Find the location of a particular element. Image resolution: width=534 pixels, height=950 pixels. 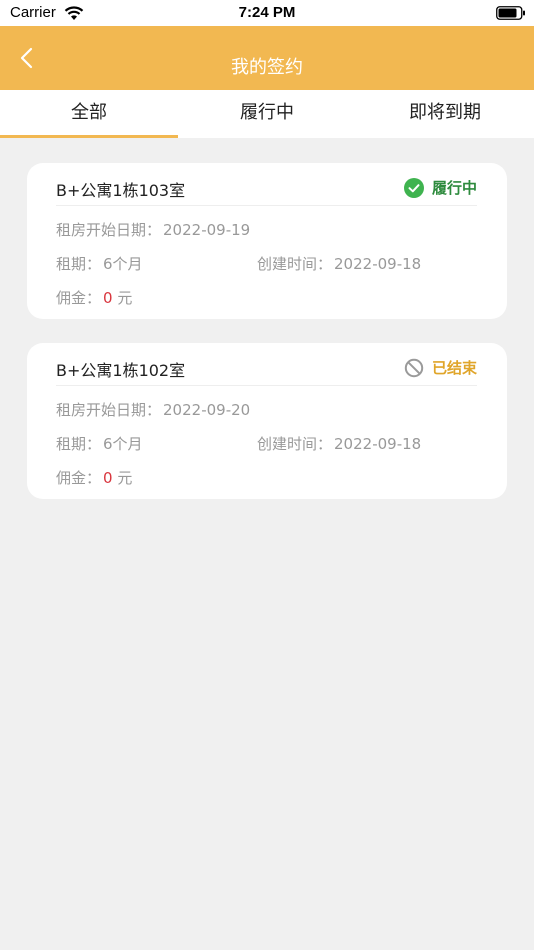

start-date-value: 2022-09-19 is located at coordinates (207, 230).